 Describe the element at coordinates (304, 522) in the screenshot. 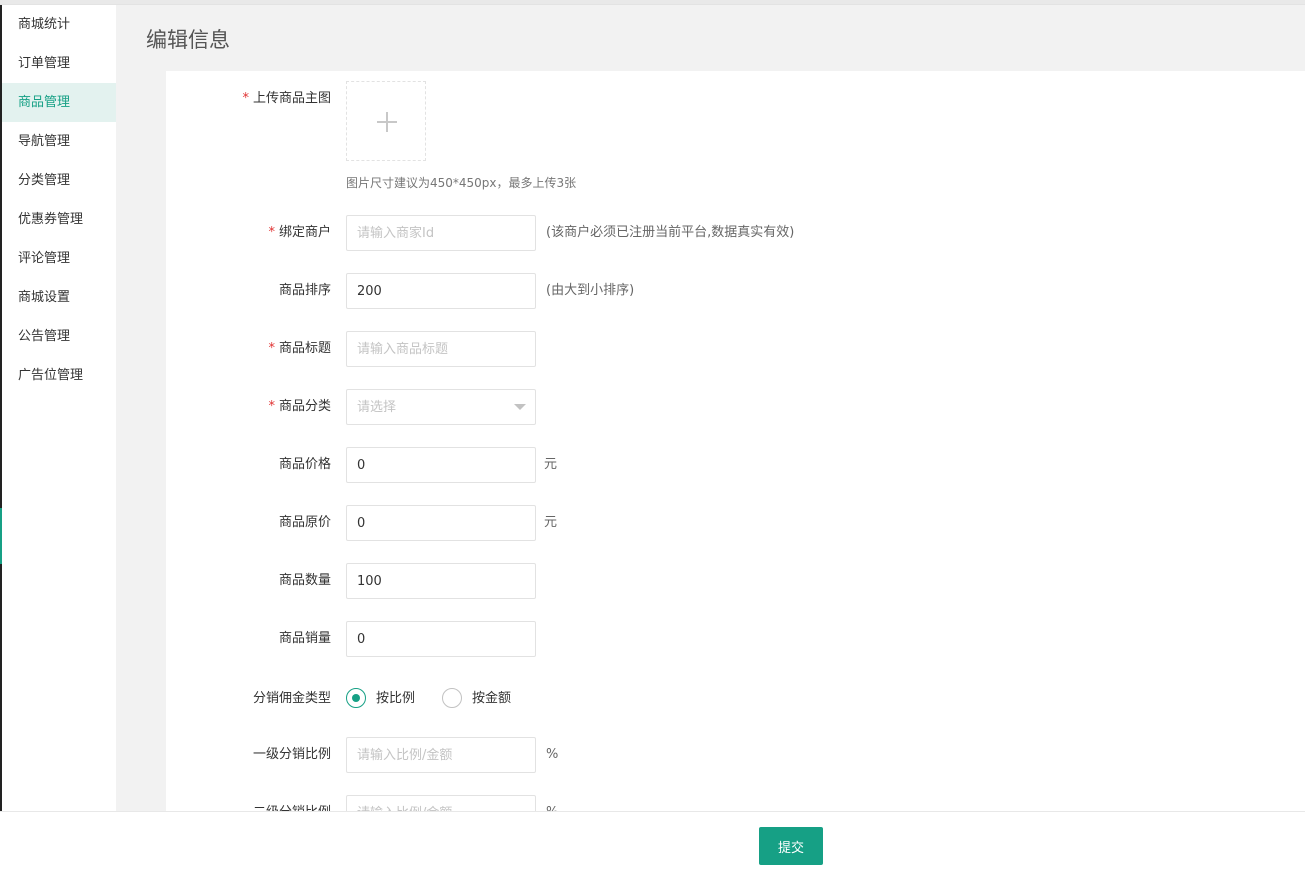

I see `original-price-label: 商品原价` at that location.